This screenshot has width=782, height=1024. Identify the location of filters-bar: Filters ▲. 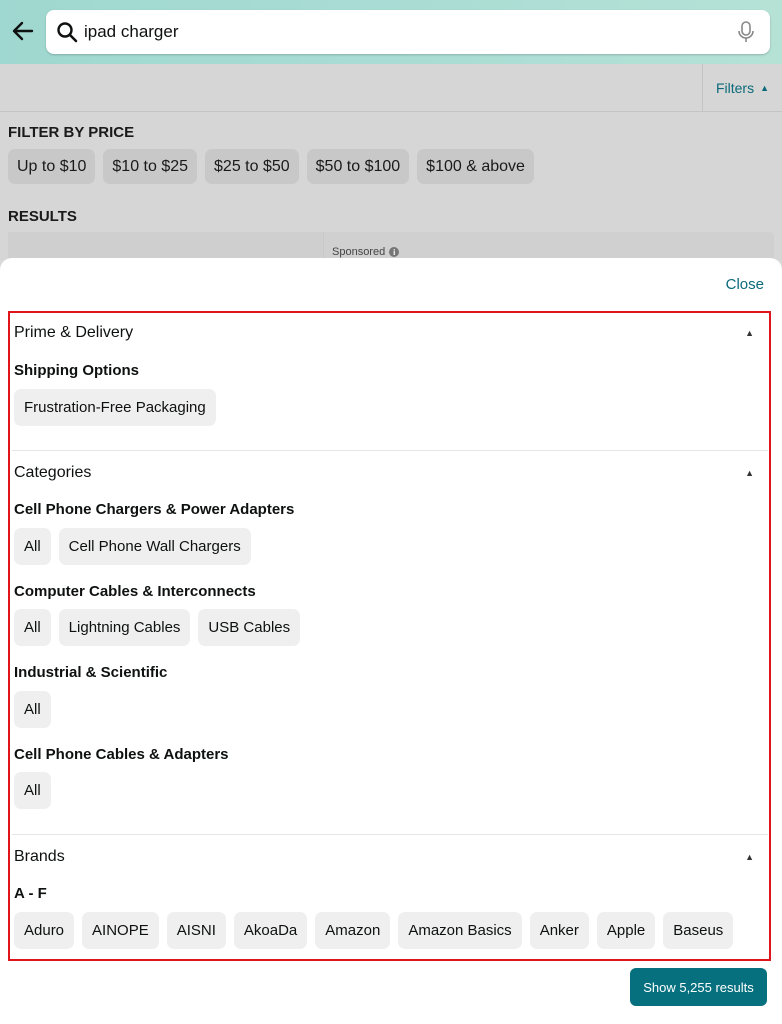
(391, 88).